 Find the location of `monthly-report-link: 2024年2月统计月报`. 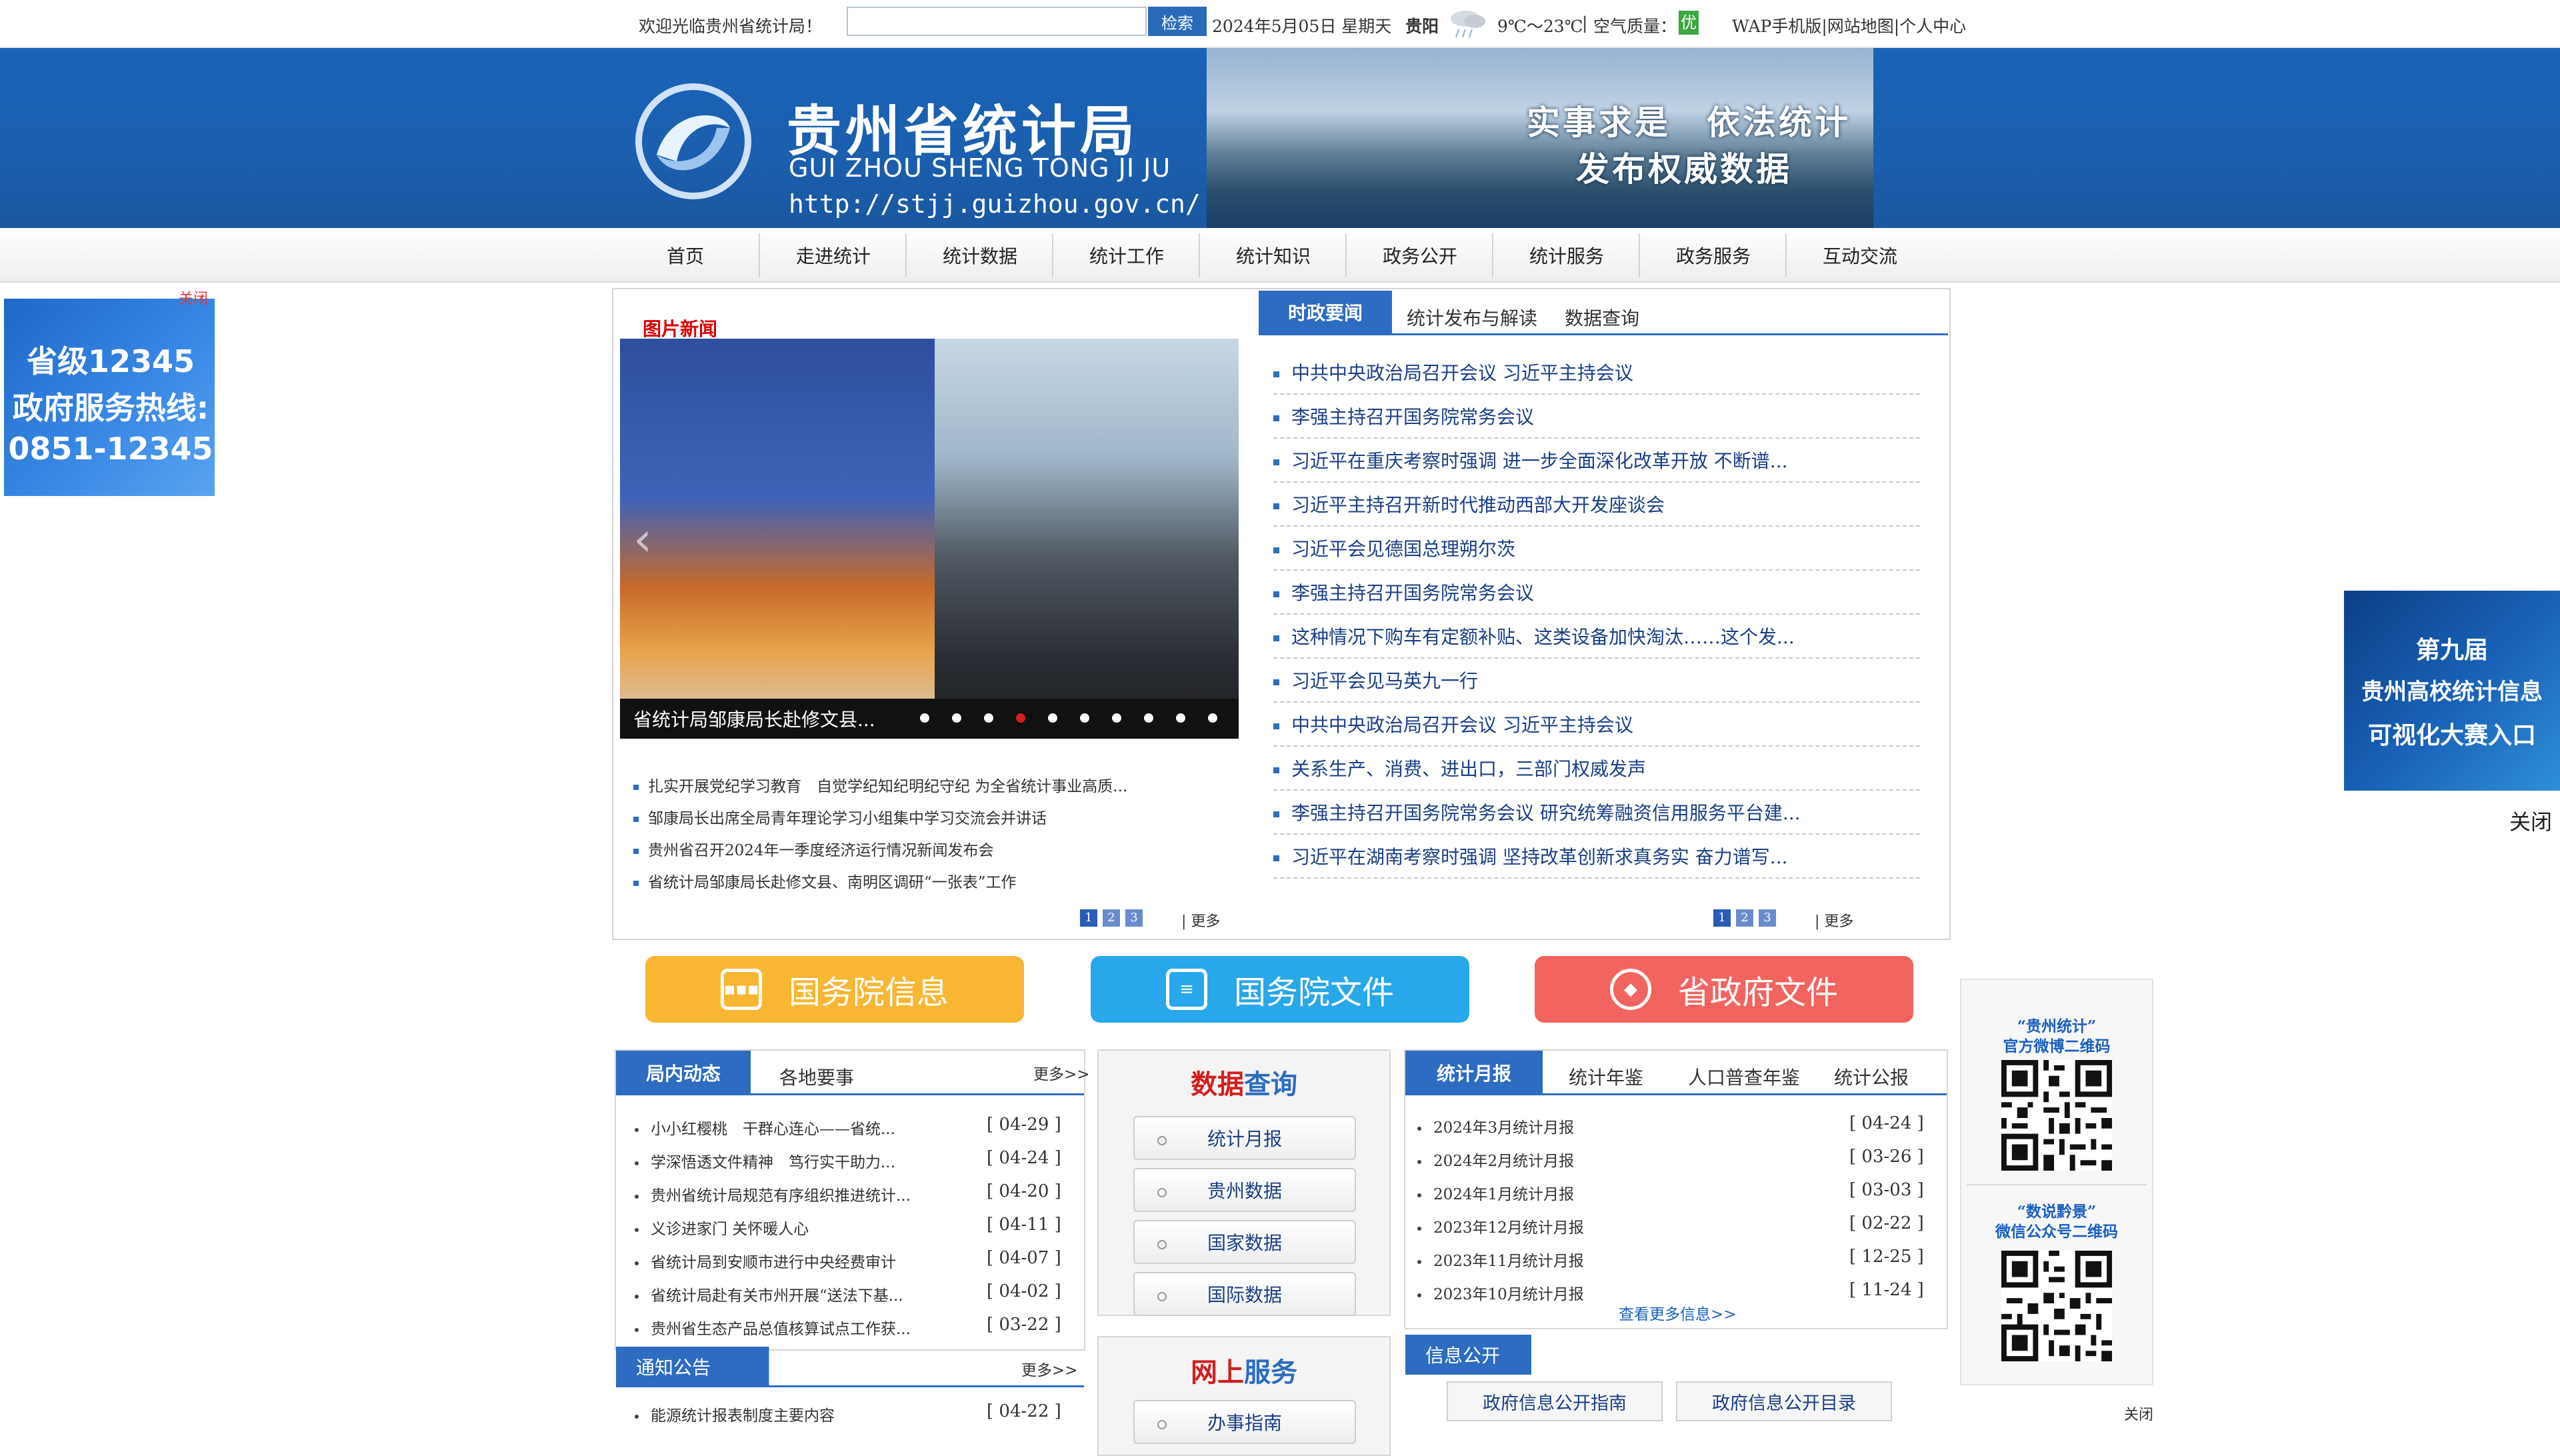

monthly-report-link: 2024年2月统计月报 is located at coordinates (1495, 1159).